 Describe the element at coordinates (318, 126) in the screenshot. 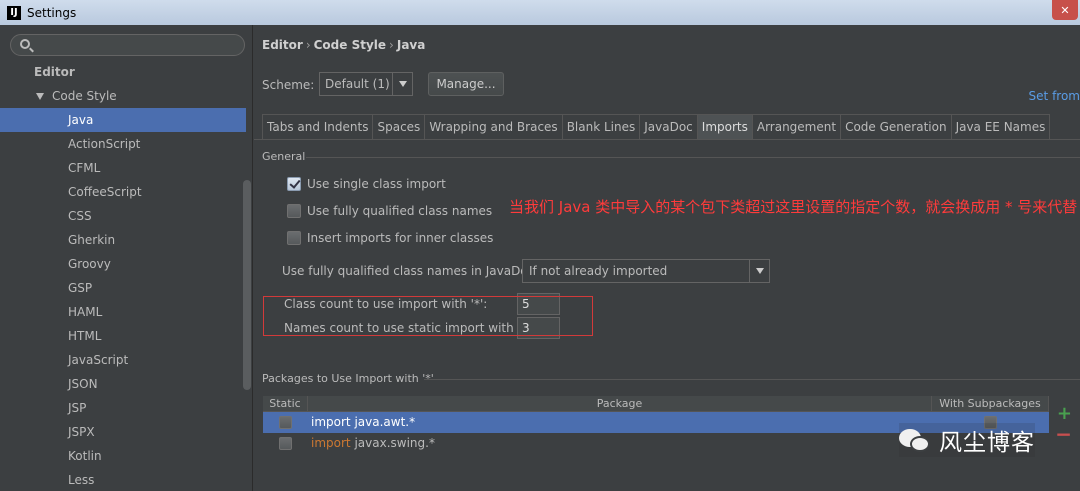

I see `tab-tabs-and-indents: Tabs and Indents` at that location.